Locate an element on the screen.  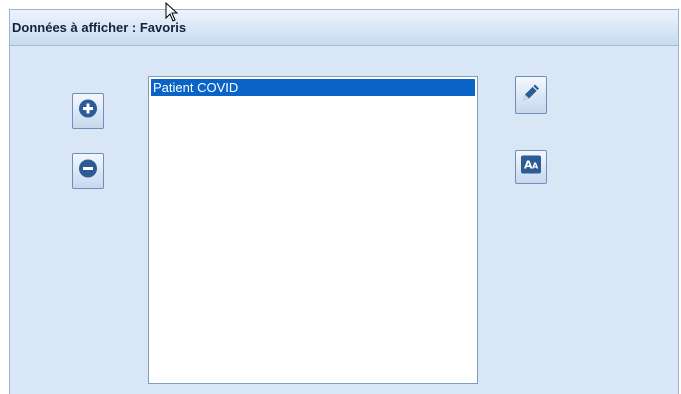
add-button is located at coordinates (88, 111).